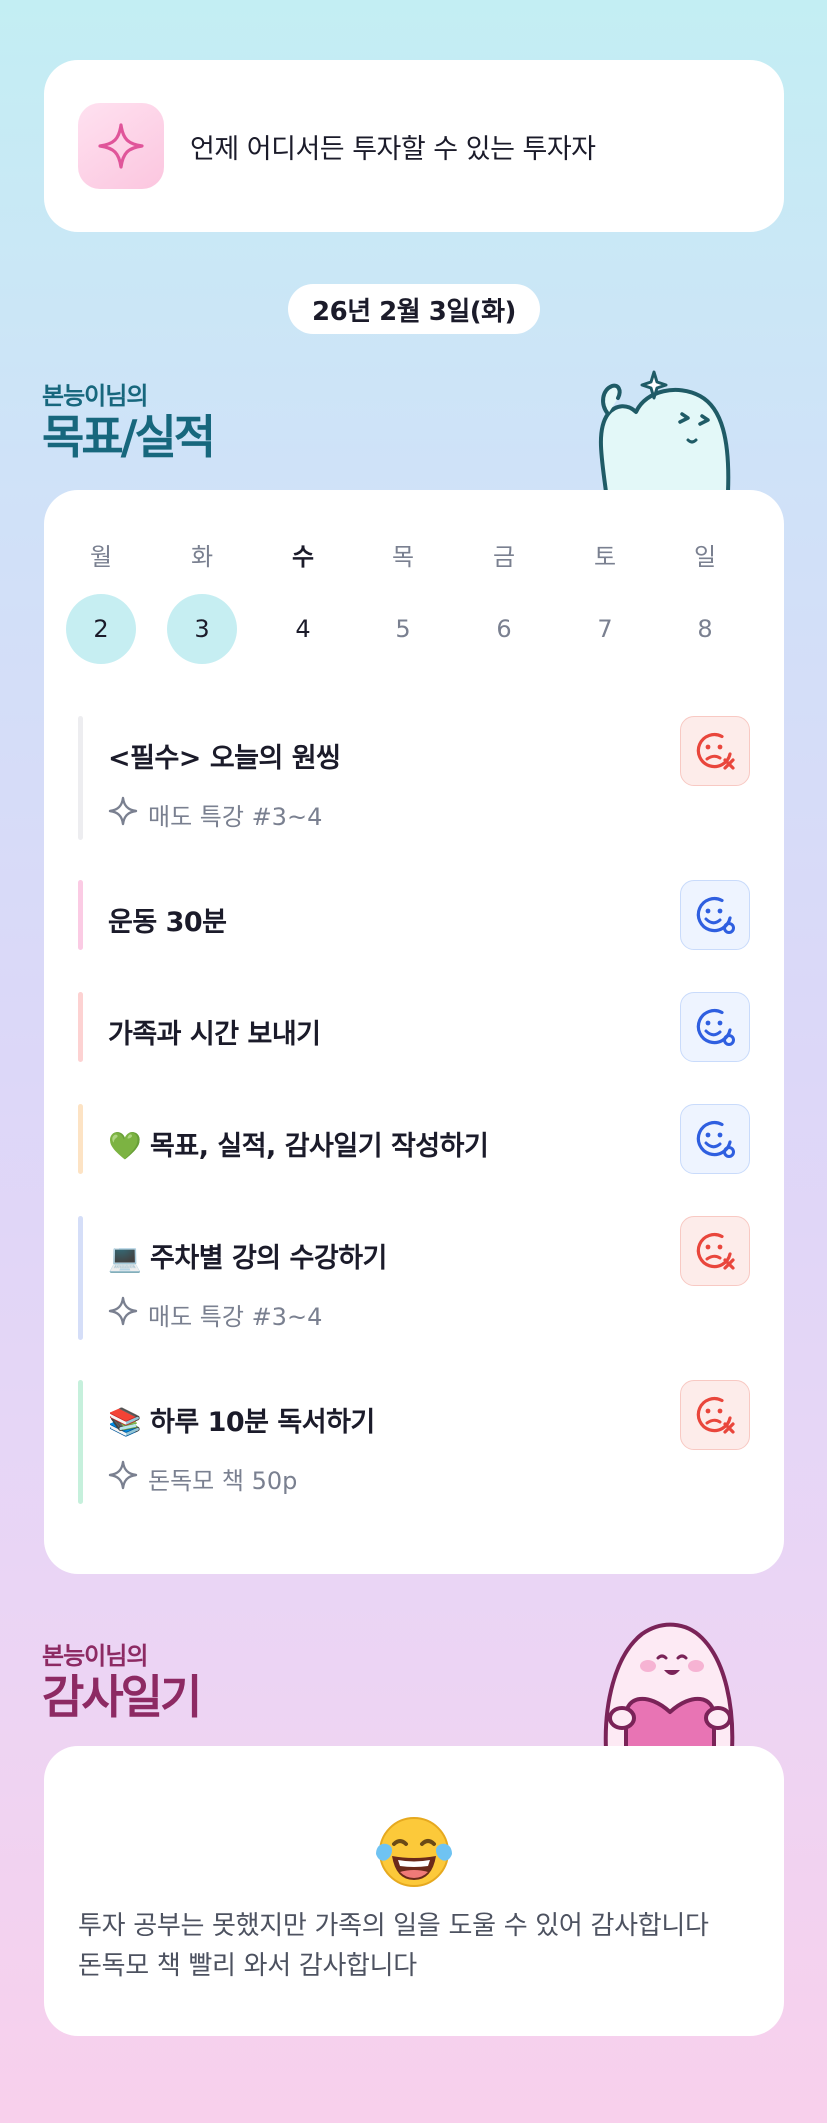 The width and height of the screenshot is (827, 2123). What do you see at coordinates (95, 1656) in the screenshot?
I see `gratitude-section-subtitle: 본능이님의` at bounding box center [95, 1656].